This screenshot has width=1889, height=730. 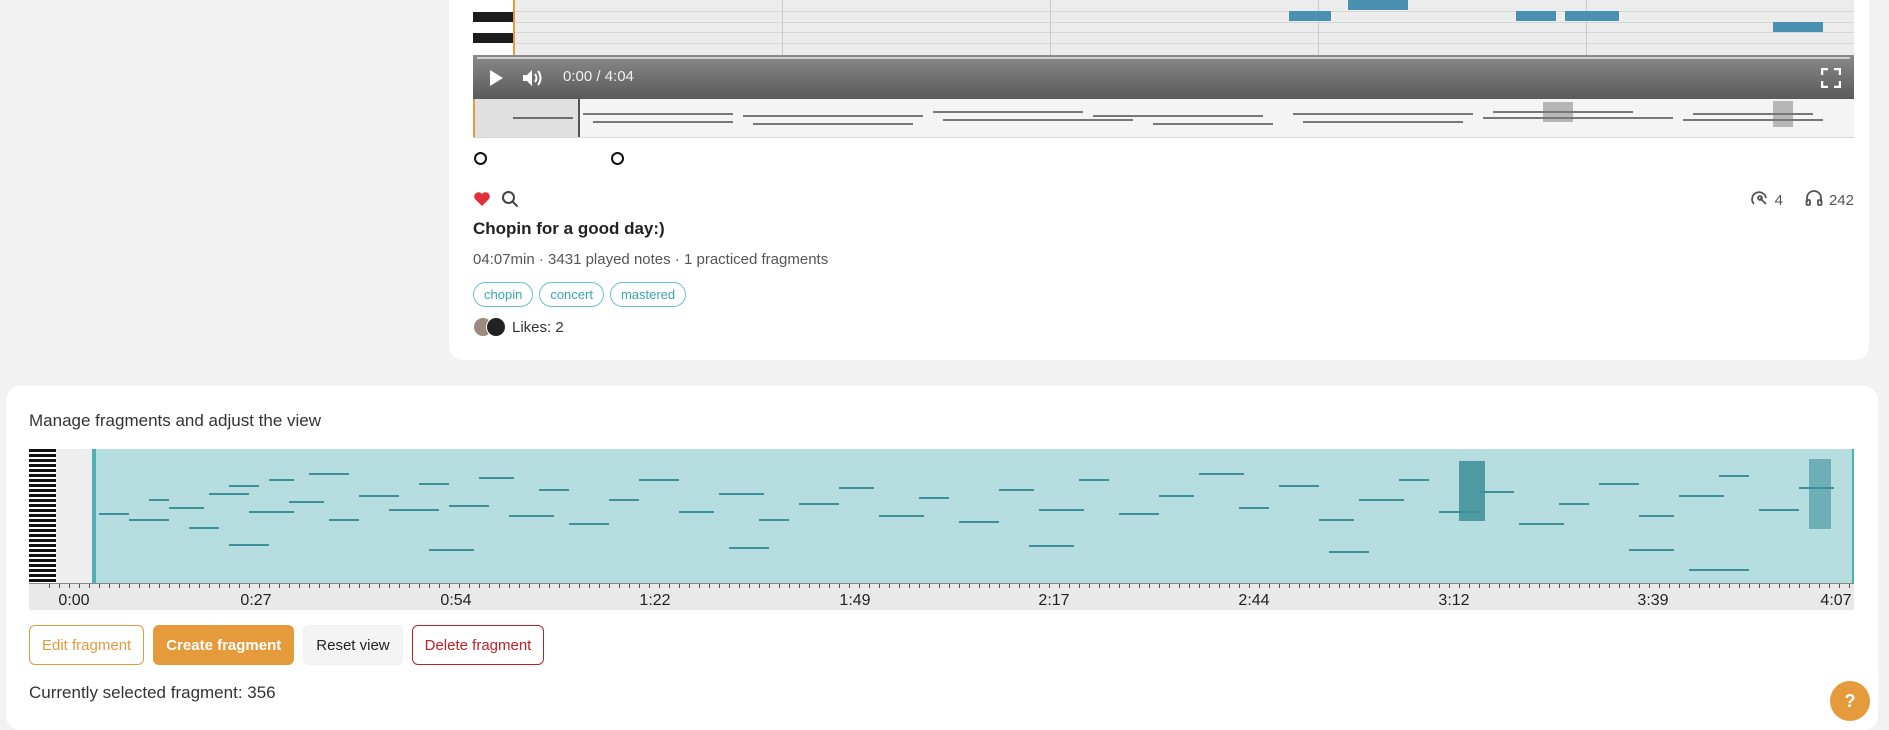 What do you see at coordinates (1163, 28) in the screenshot?
I see `piano-roll` at bounding box center [1163, 28].